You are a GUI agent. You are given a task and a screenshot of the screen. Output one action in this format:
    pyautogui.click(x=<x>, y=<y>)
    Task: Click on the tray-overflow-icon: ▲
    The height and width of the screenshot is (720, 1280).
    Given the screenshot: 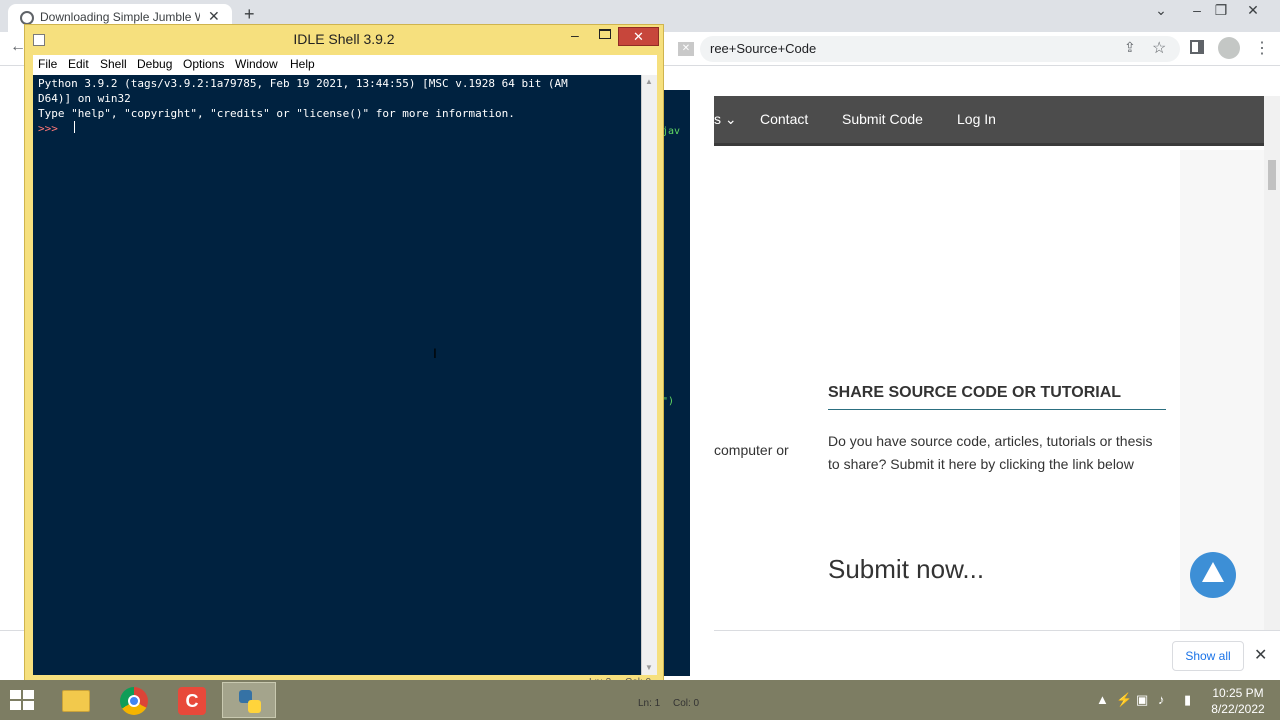 What is the action you would take?
    pyautogui.click(x=1102, y=699)
    